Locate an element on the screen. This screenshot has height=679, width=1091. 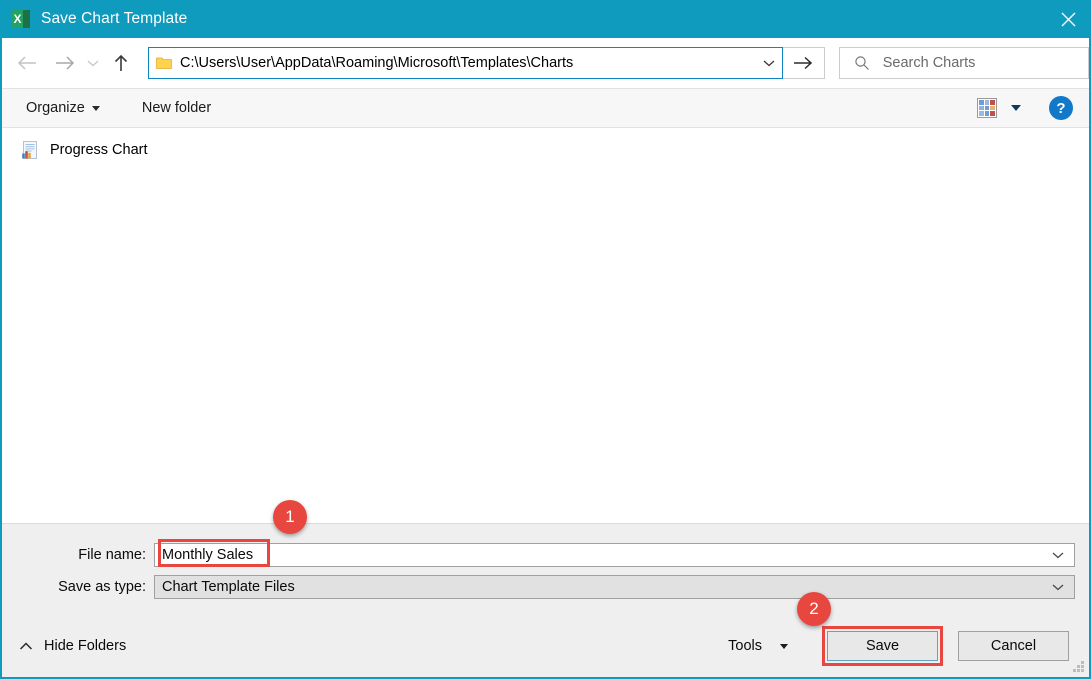
file-name-value: Monthly Sales is located at coordinates (208, 555).